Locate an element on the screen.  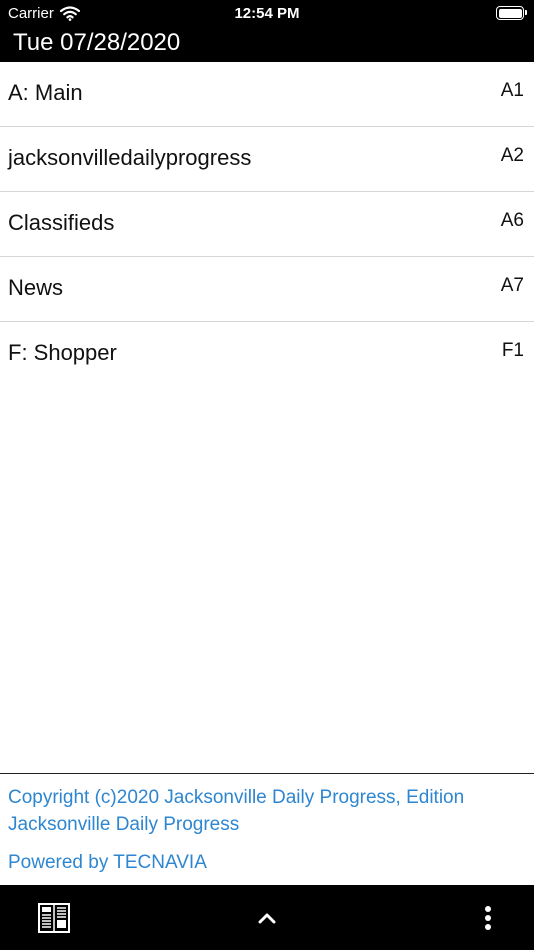
battery-fill is located at coordinates (510, 13).